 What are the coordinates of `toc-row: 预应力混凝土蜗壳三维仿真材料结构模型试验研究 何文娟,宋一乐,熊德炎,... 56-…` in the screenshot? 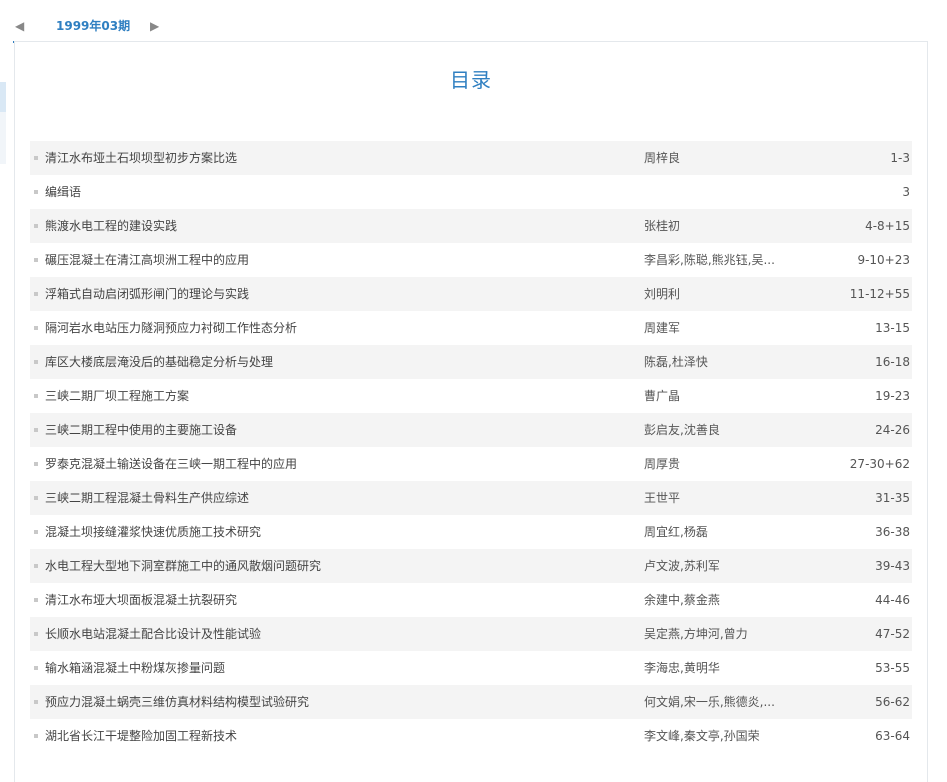 It's located at (471, 702).